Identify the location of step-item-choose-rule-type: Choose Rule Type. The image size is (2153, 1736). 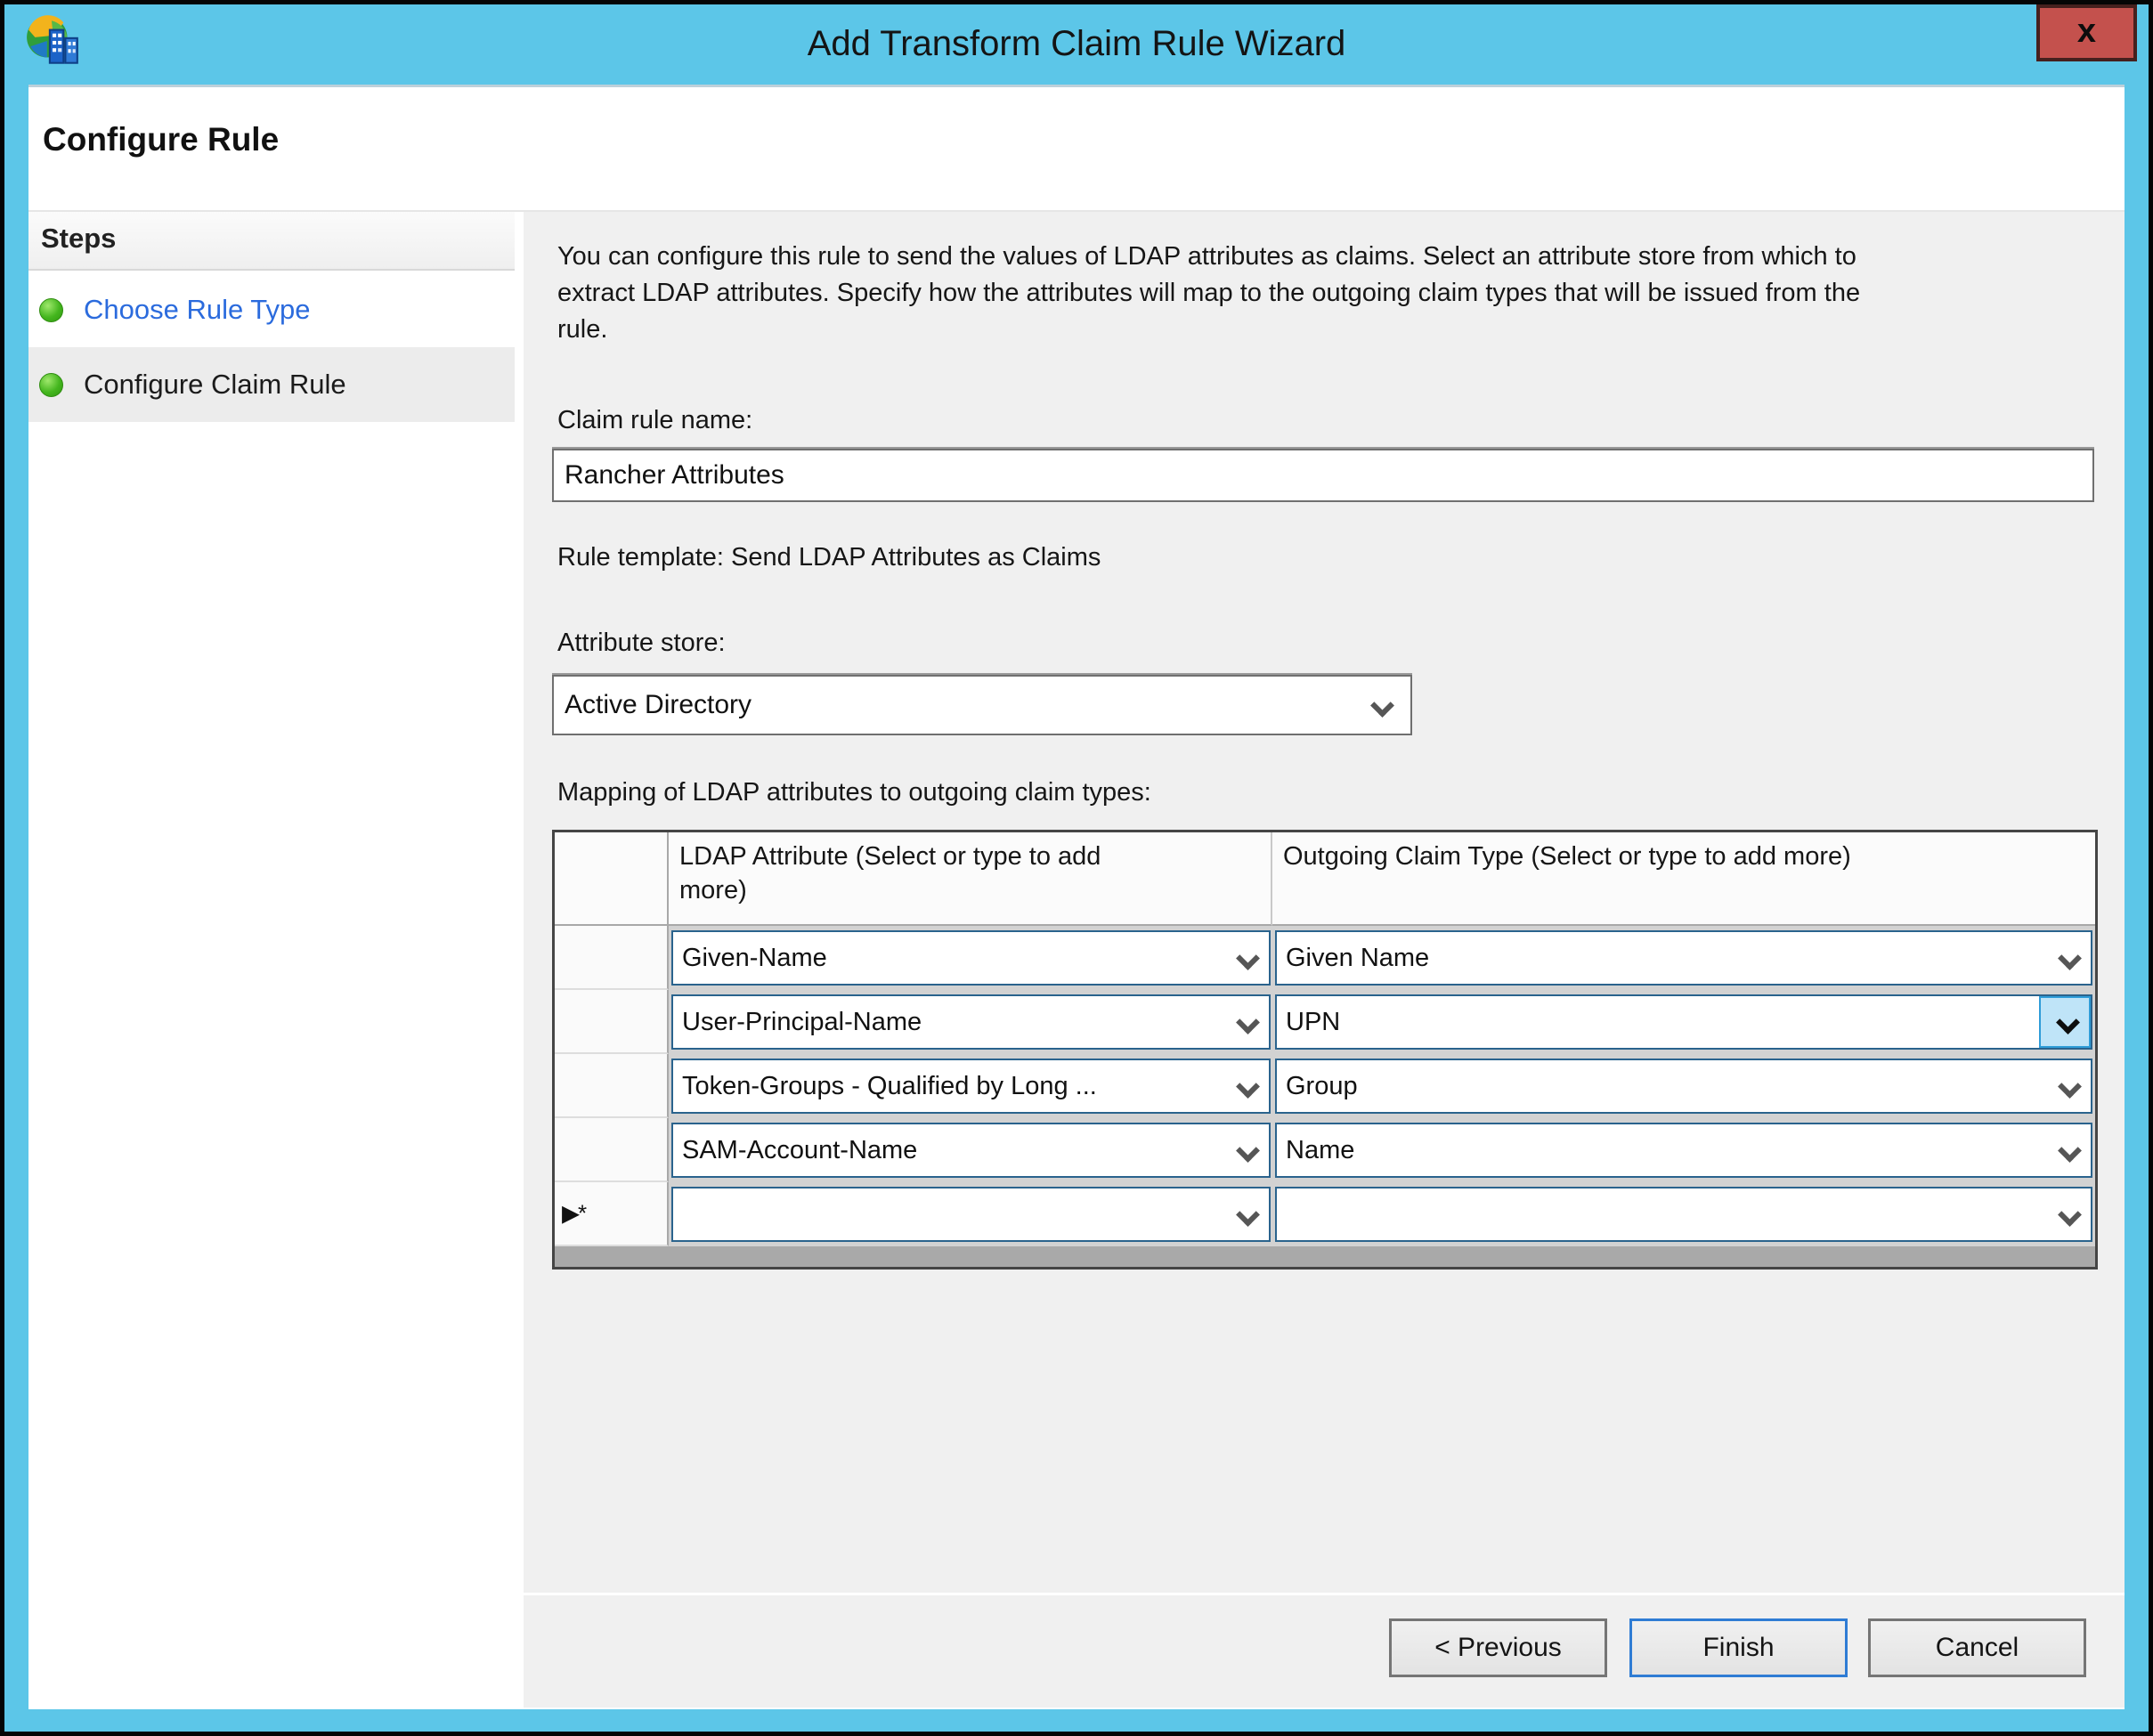
(272, 309).